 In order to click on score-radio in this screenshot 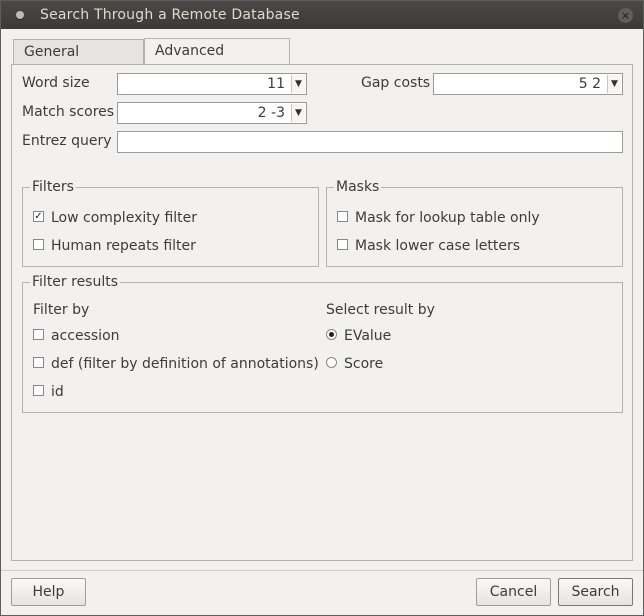, I will do `click(331, 362)`.